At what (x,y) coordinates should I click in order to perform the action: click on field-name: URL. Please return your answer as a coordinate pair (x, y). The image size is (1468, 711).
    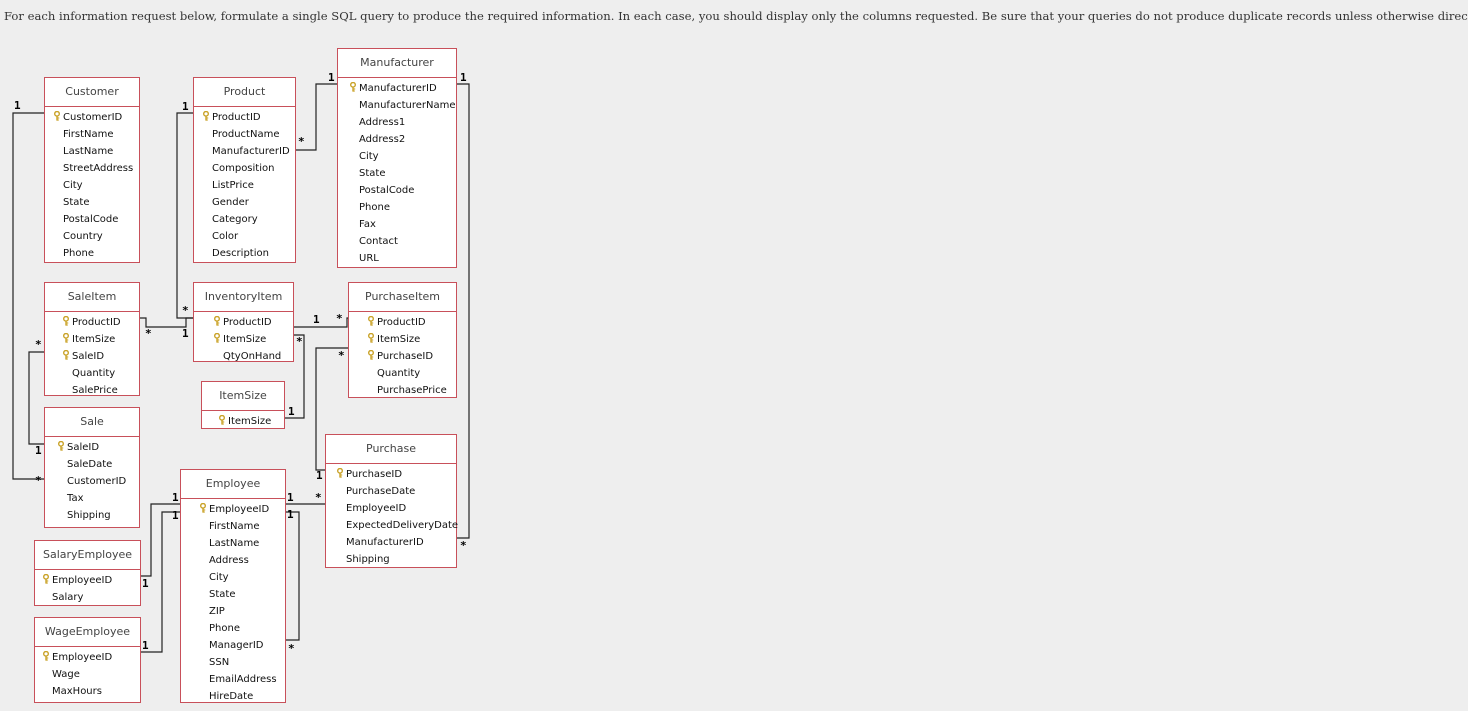
    Looking at the image, I should click on (369, 258).